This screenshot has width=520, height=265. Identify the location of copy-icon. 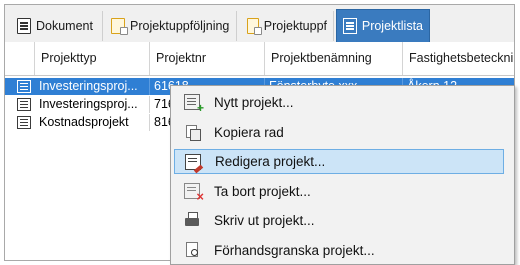
(192, 132).